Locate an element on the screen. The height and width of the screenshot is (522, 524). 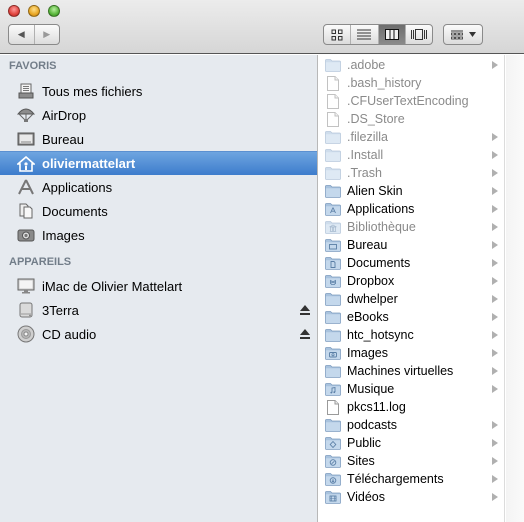
sidebar-item-documents: Documents is located at coordinates (158, 211).